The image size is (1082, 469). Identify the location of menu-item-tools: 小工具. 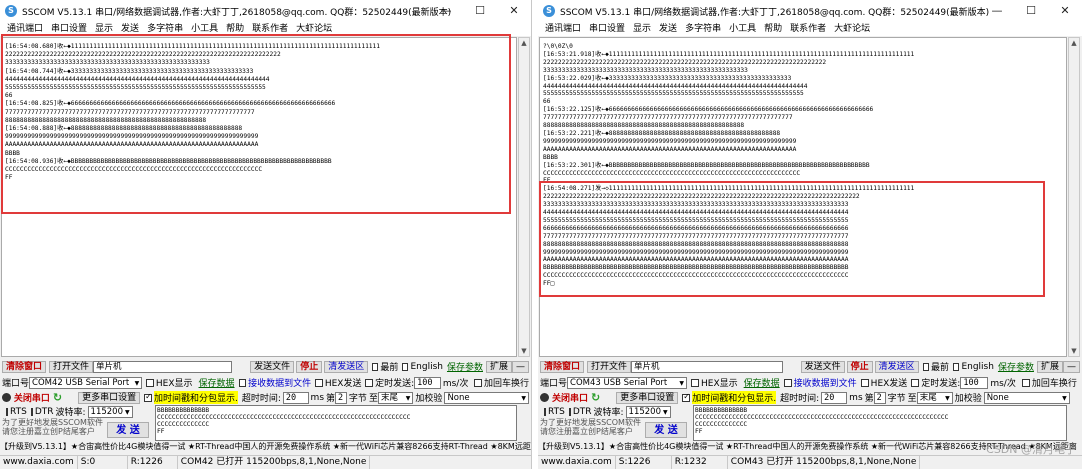
(742, 29).